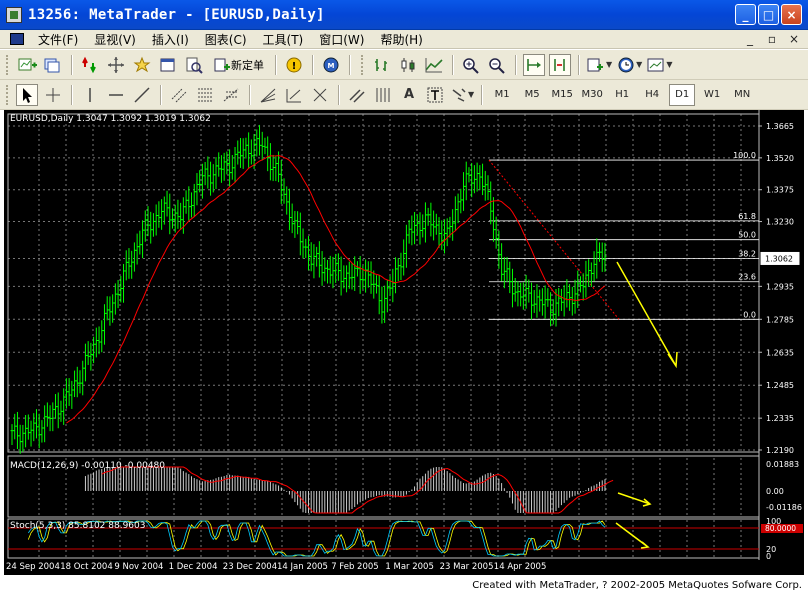 The width and height of the screenshot is (808, 594). I want to click on parallel-lines-button, so click(357, 95).